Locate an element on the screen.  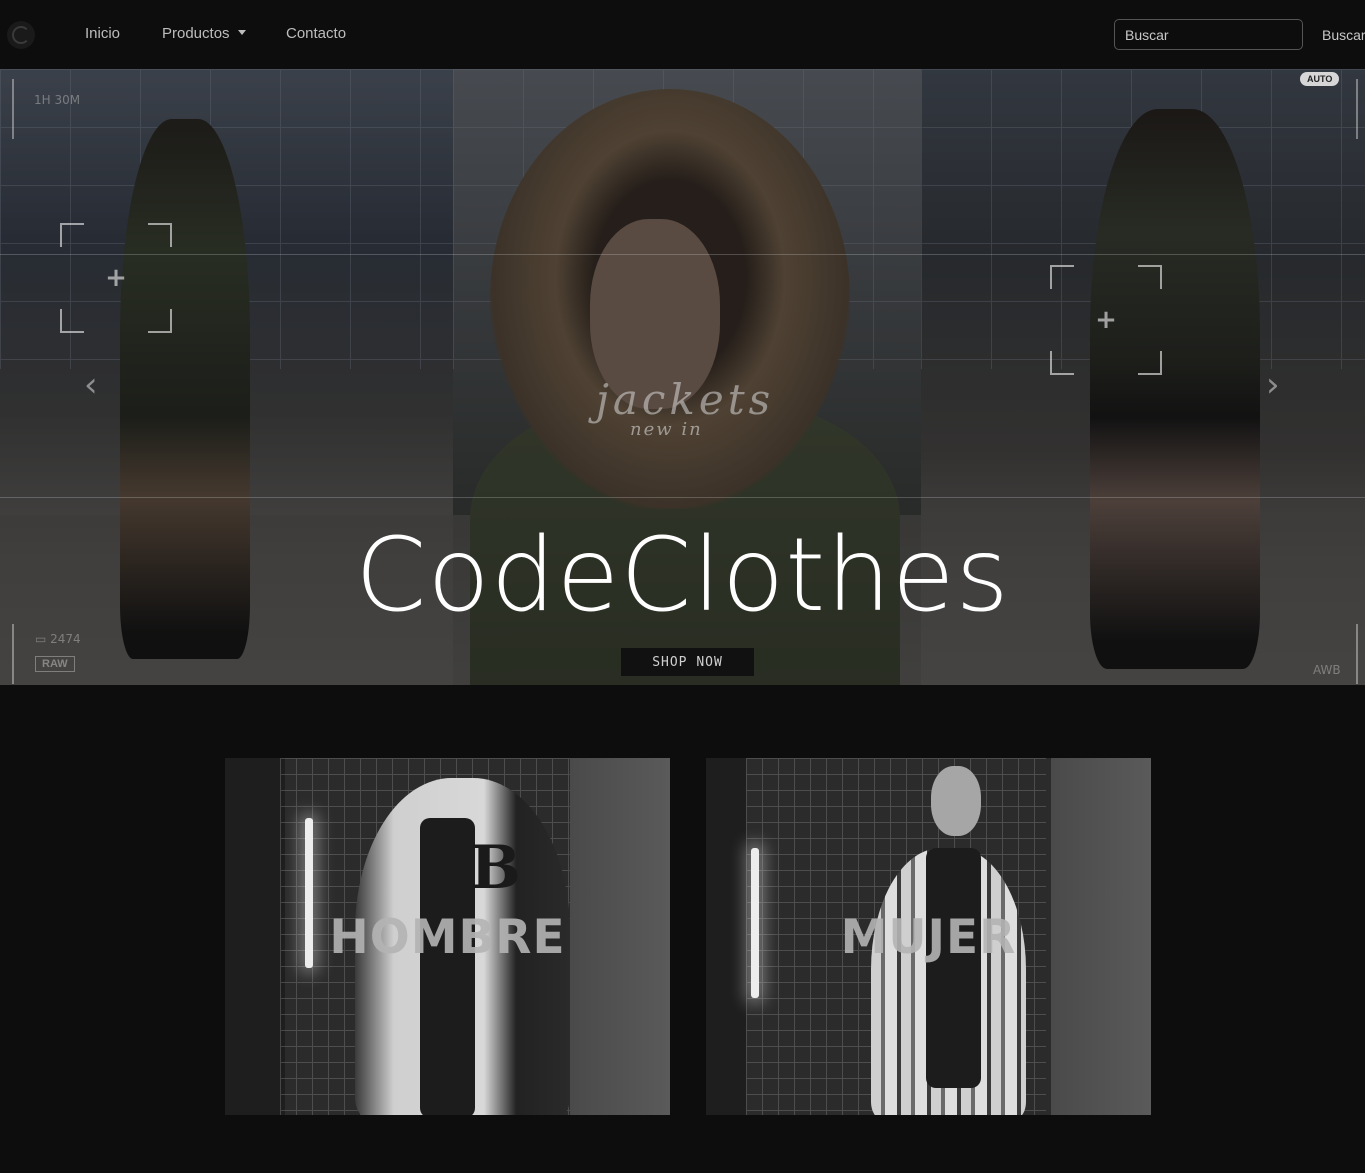
camera-wb-text: AWB is located at coordinates (1327, 670).